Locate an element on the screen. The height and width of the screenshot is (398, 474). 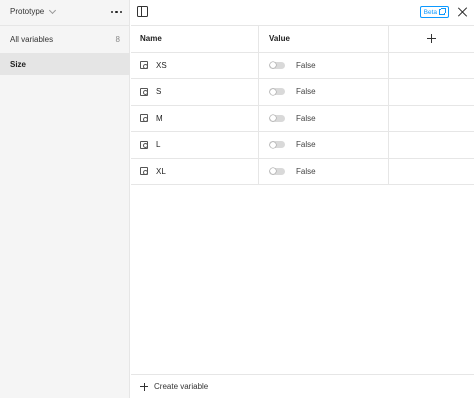
variable-name: XL is located at coordinates (161, 171).